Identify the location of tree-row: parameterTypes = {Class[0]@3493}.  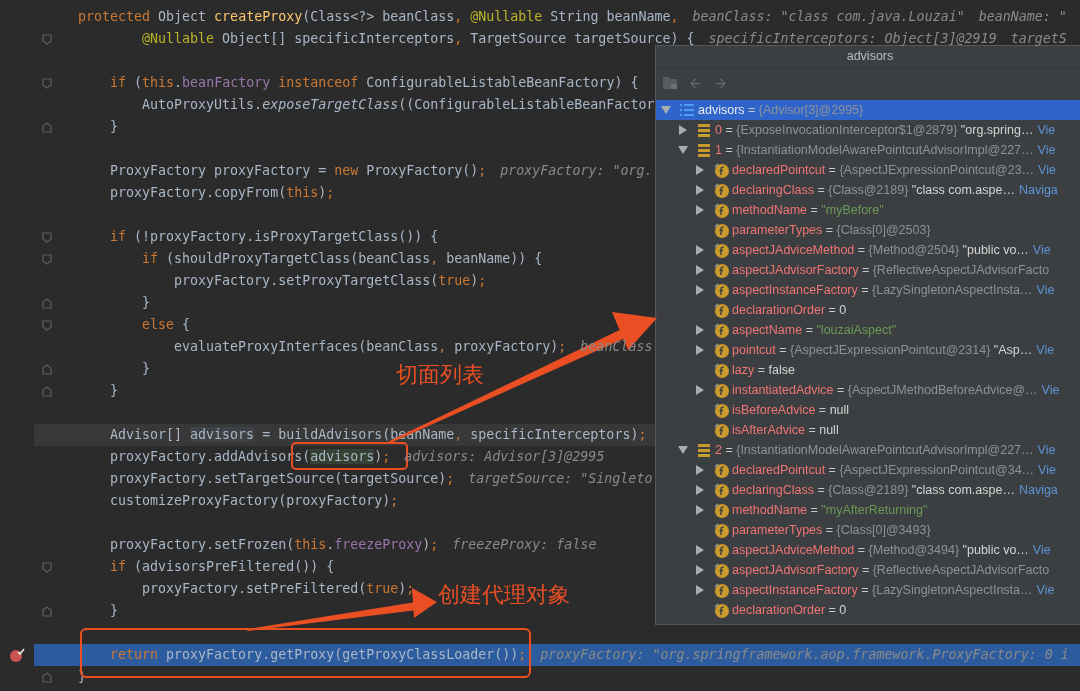
(868, 530).